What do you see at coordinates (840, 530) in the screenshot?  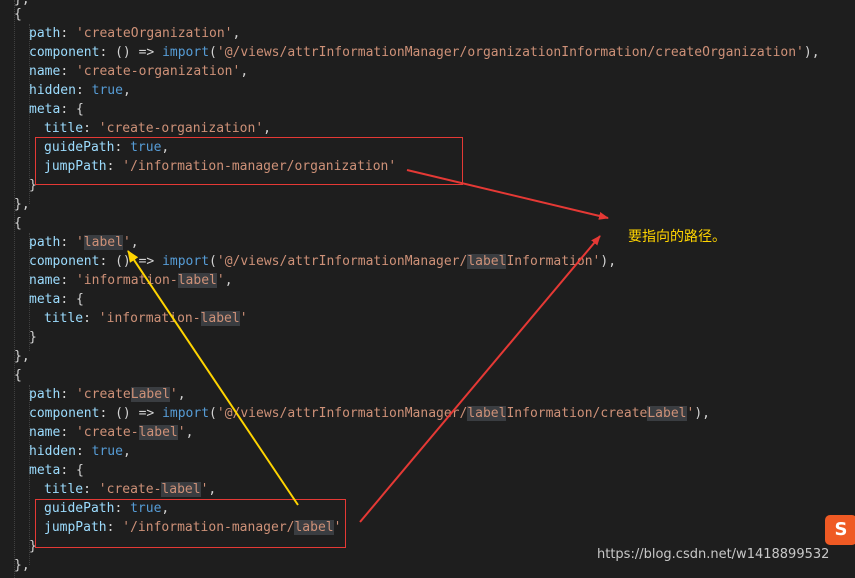 I see `sogou-logo-icon: S` at bounding box center [840, 530].